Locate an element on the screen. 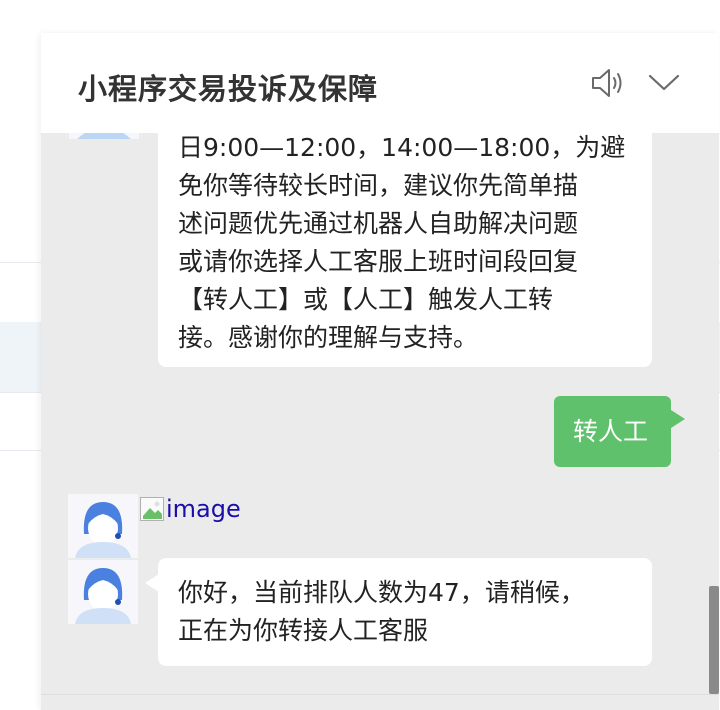 This screenshot has width=720, height=710. chevron-down-icon is located at coordinates (664, 83).